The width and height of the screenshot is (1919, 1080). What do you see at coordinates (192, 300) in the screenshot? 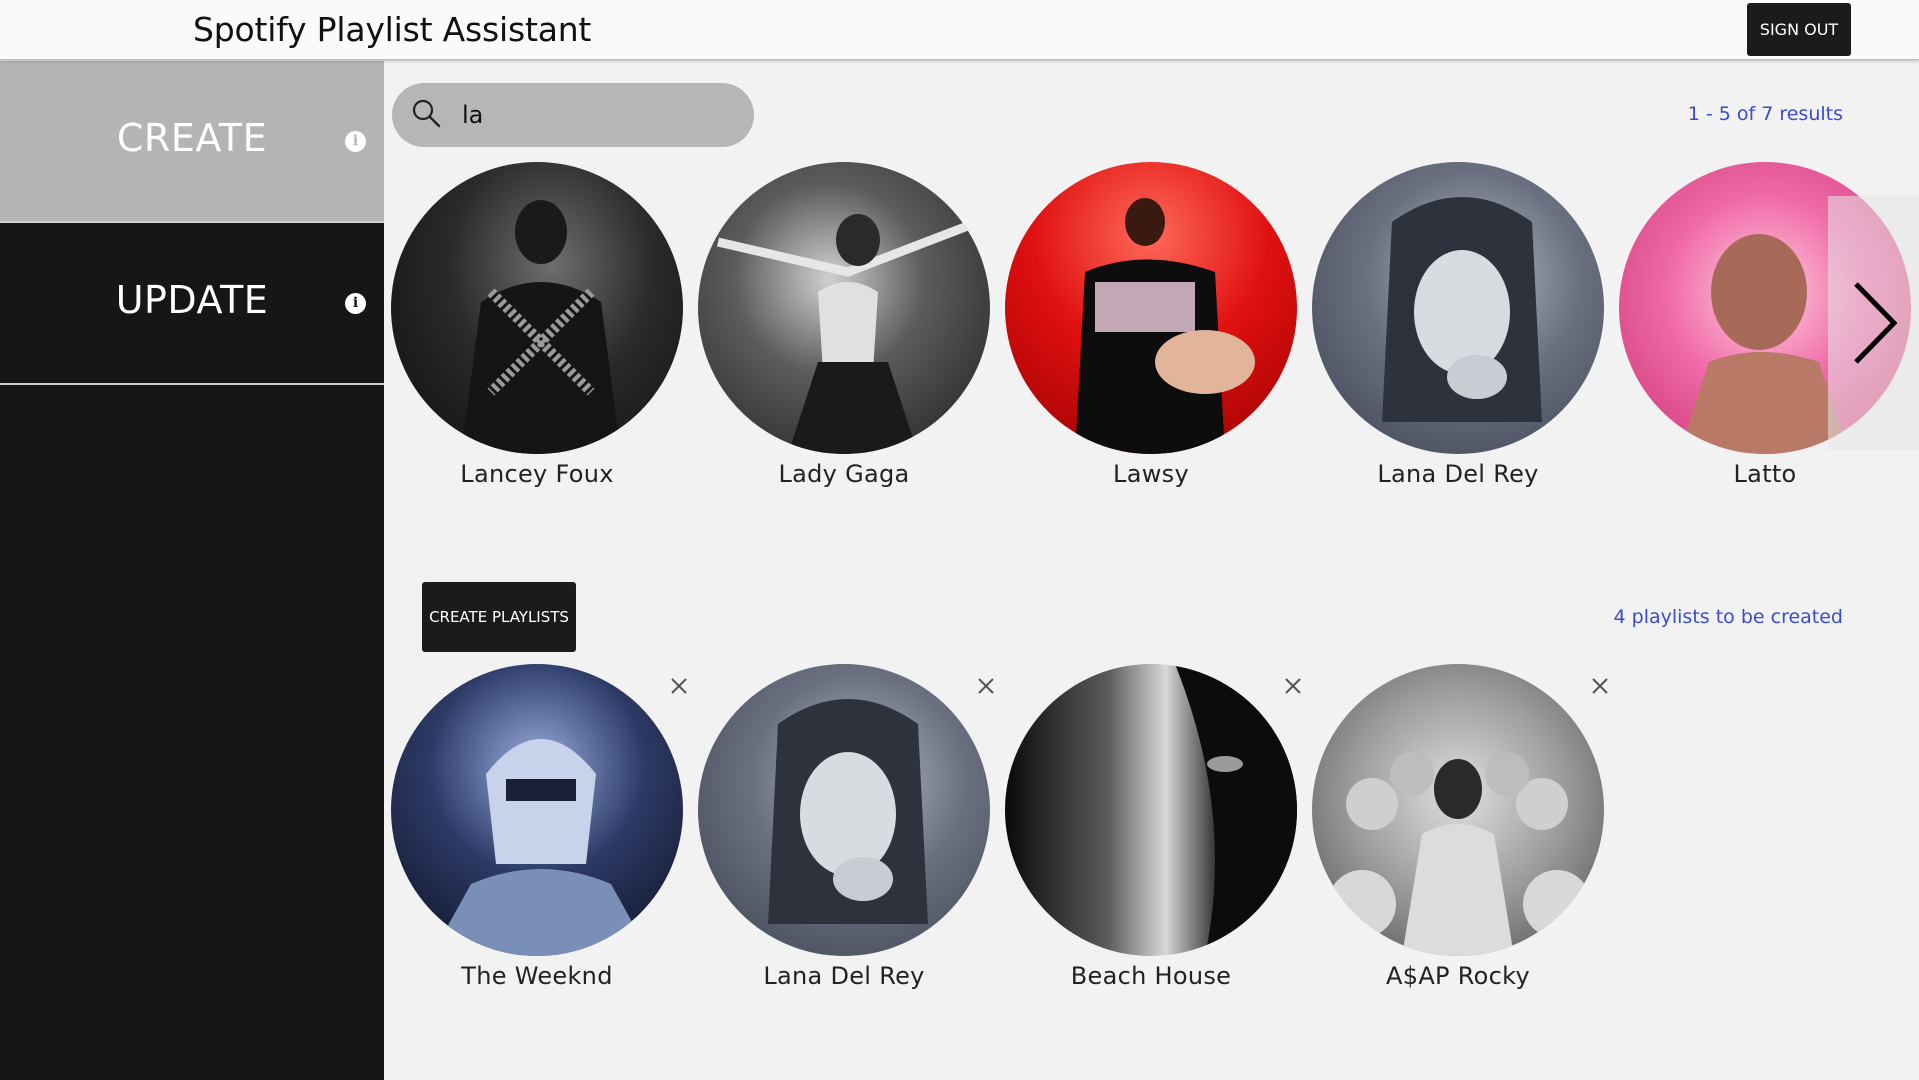
I see `sidebar-item-label: UPDATE` at bounding box center [192, 300].